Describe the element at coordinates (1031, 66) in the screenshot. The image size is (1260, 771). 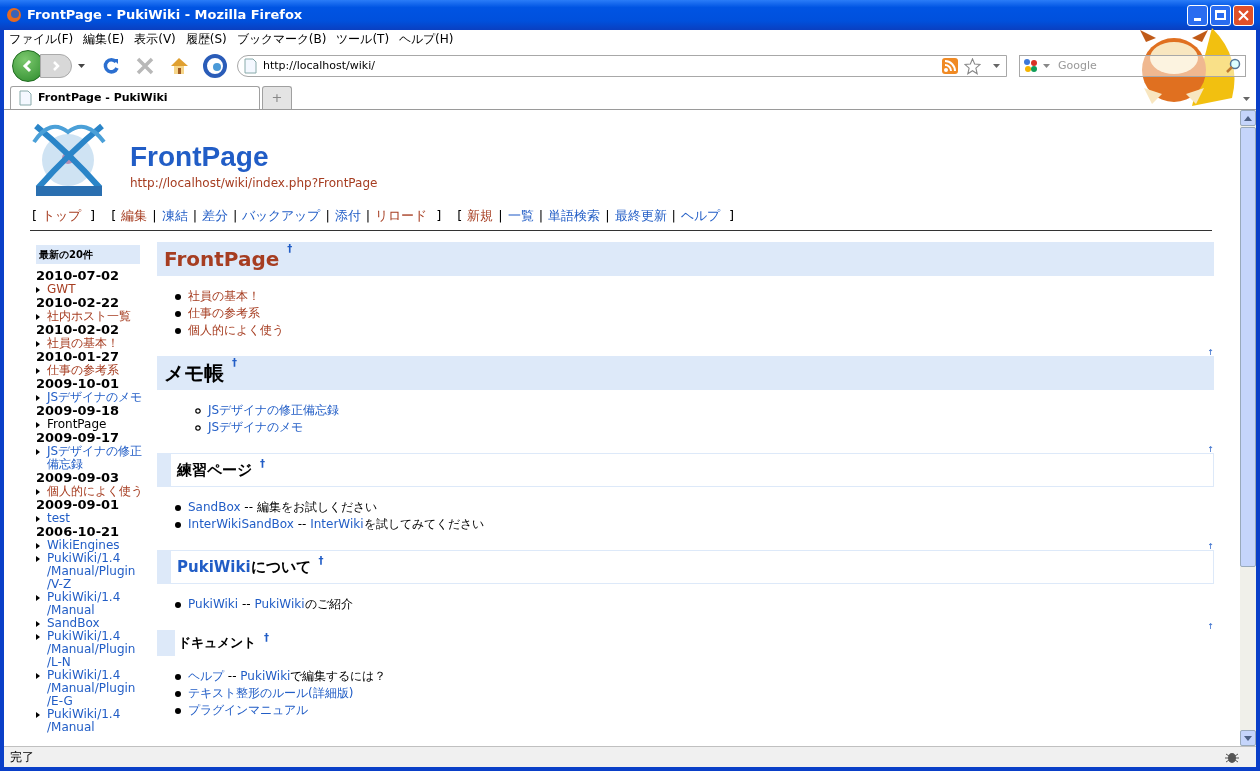
I see `search-engine-icon` at that location.